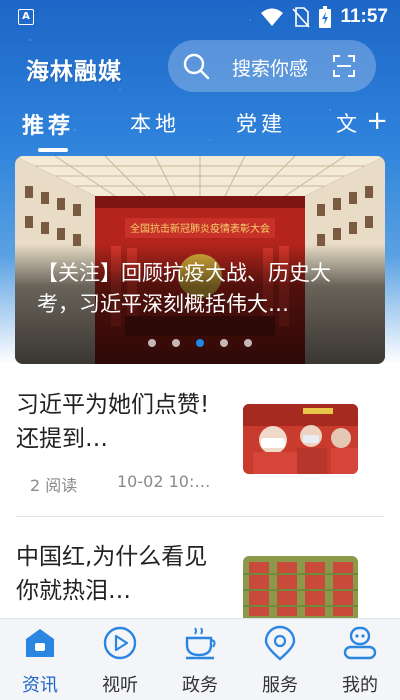 This screenshot has height=700, width=400. Describe the element at coordinates (200, 643) in the screenshot. I see `cup-icon` at that location.